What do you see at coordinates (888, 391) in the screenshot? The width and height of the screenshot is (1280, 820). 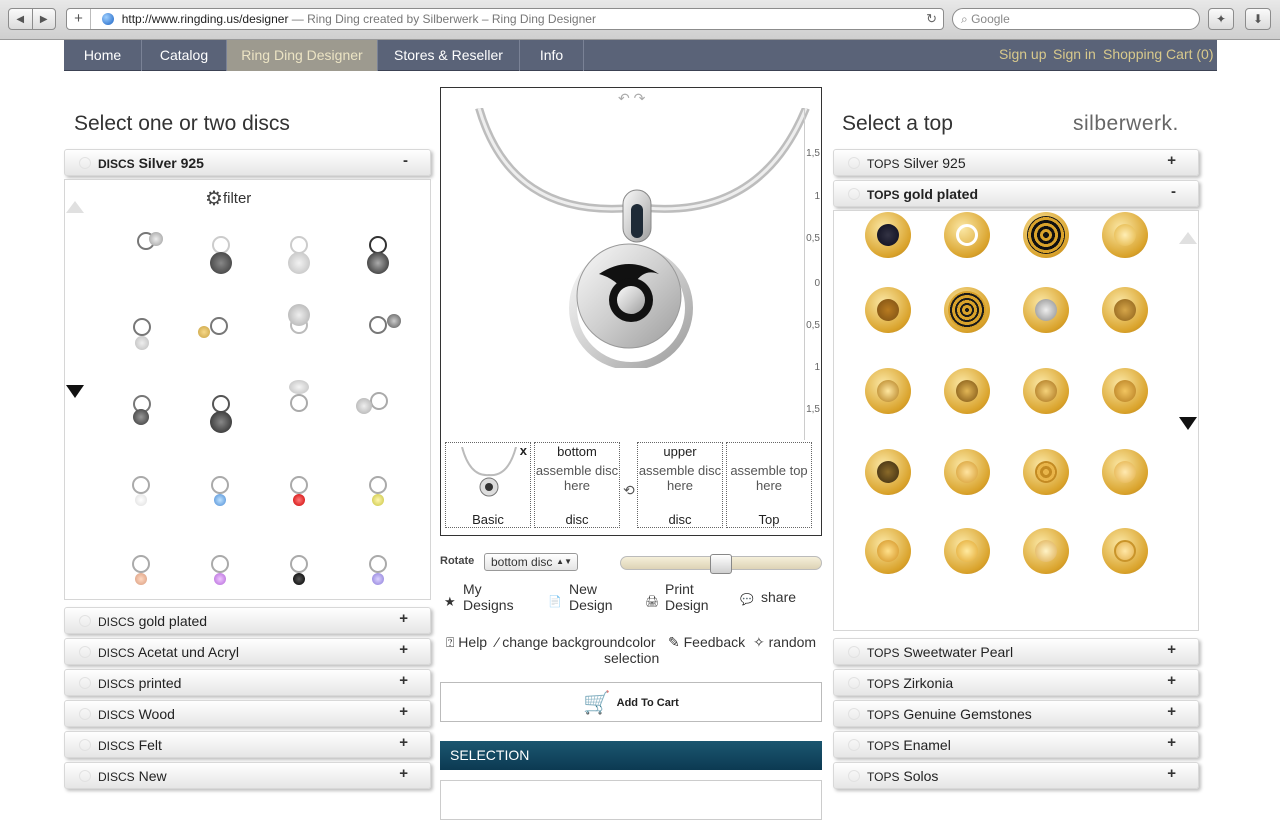 I see `top-compass` at bounding box center [888, 391].